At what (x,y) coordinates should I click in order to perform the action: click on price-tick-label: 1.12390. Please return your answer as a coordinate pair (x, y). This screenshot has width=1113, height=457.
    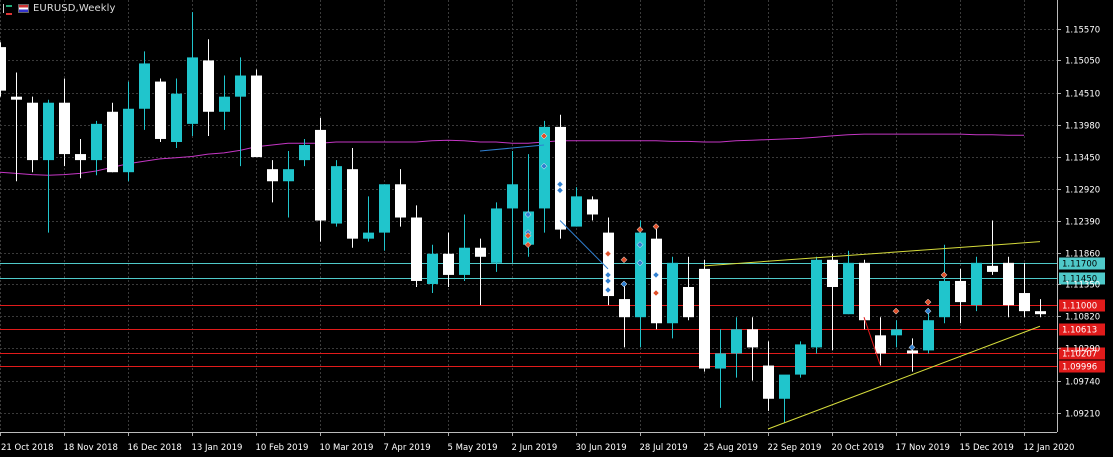
    Looking at the image, I should click on (1082, 223).